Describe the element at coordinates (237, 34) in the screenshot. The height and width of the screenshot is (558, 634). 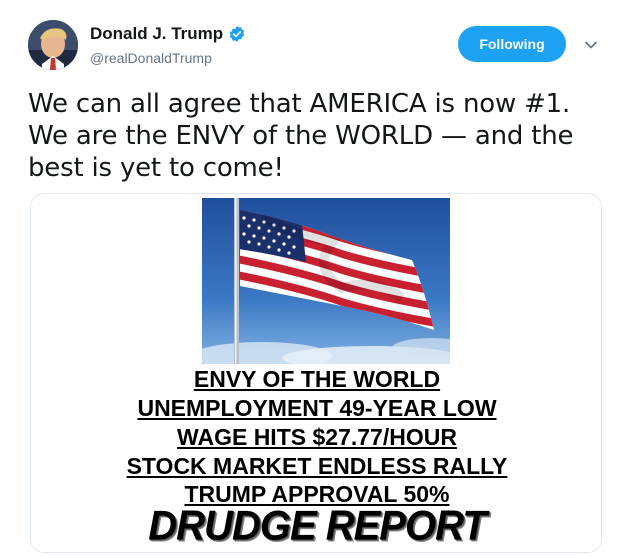
I see `verified-badge-icon` at that location.